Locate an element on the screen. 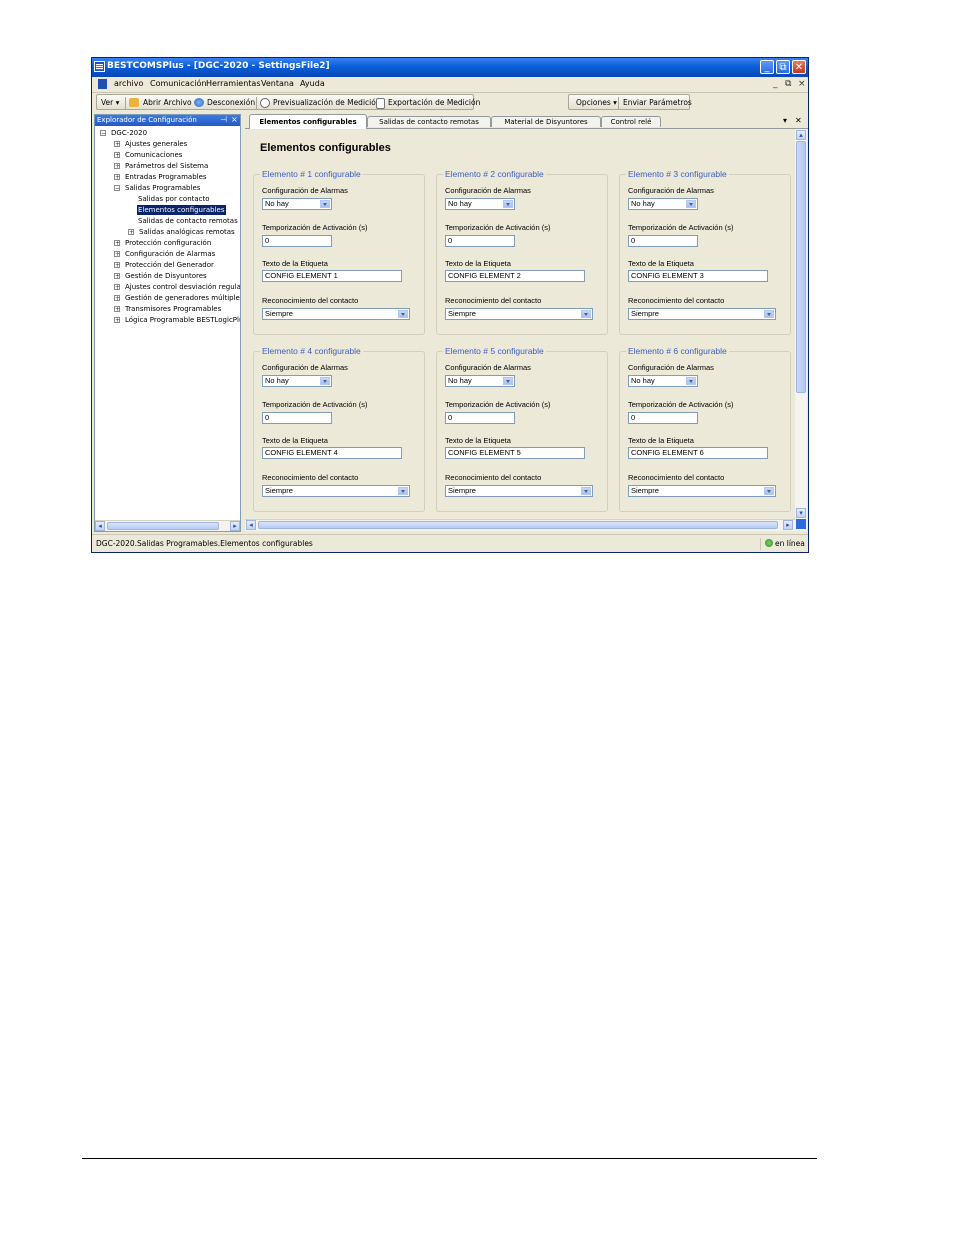 This screenshot has height=1235, width=954. menu-herramientas: Herramientas is located at coordinates (233, 83).